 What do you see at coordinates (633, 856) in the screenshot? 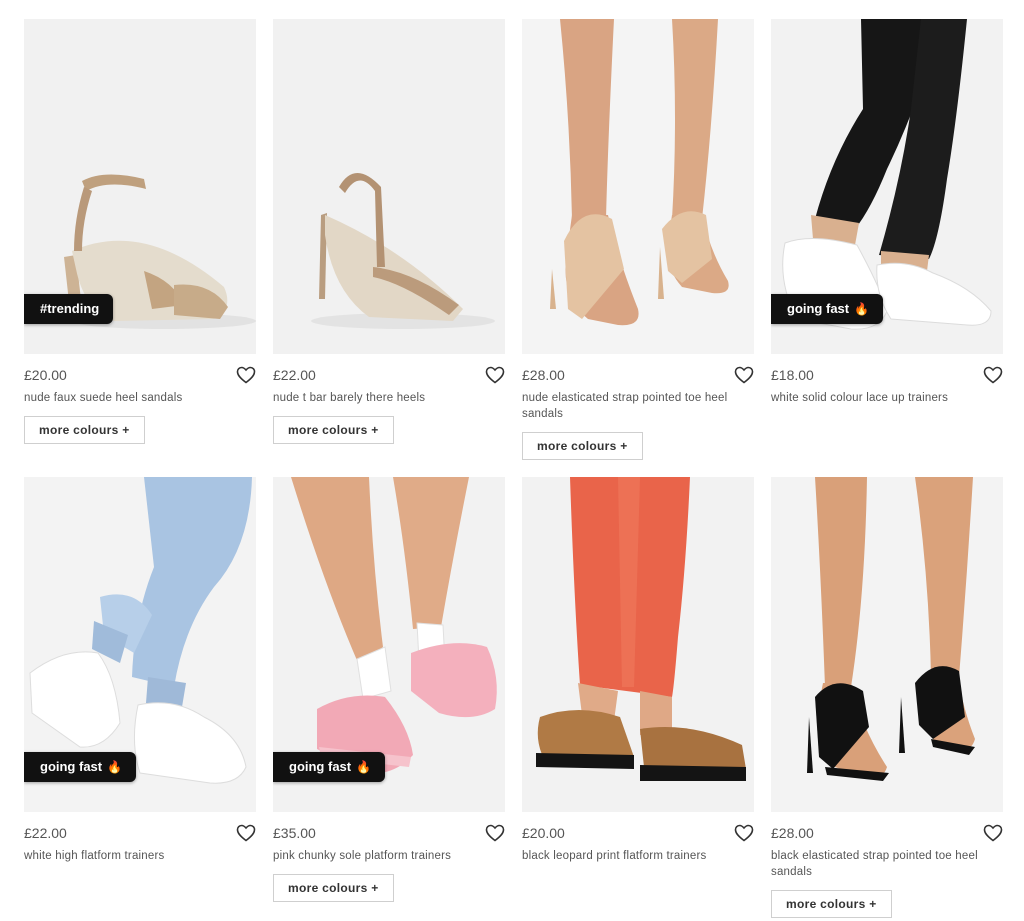
I see `product-name: black leopard print flatform trainers` at bounding box center [633, 856].